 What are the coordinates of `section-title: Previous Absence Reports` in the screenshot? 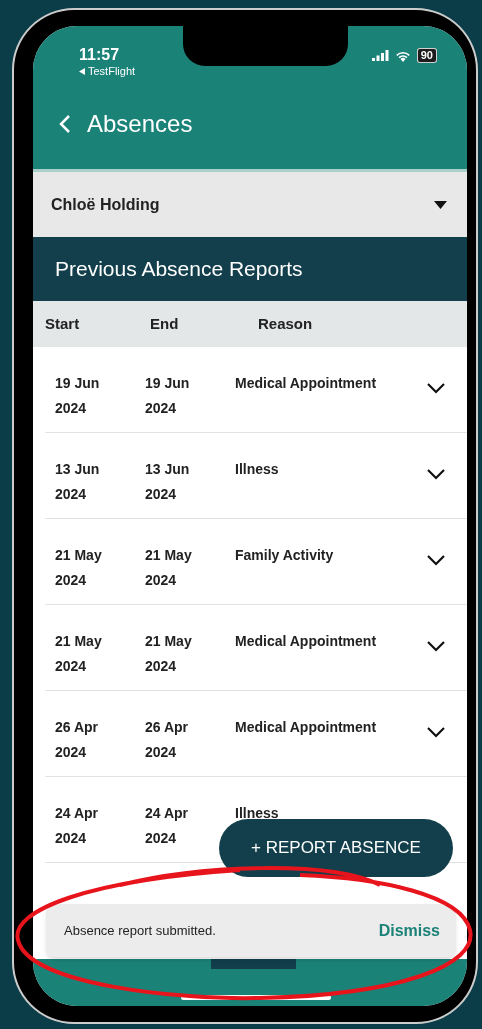 It's located at (179, 269).